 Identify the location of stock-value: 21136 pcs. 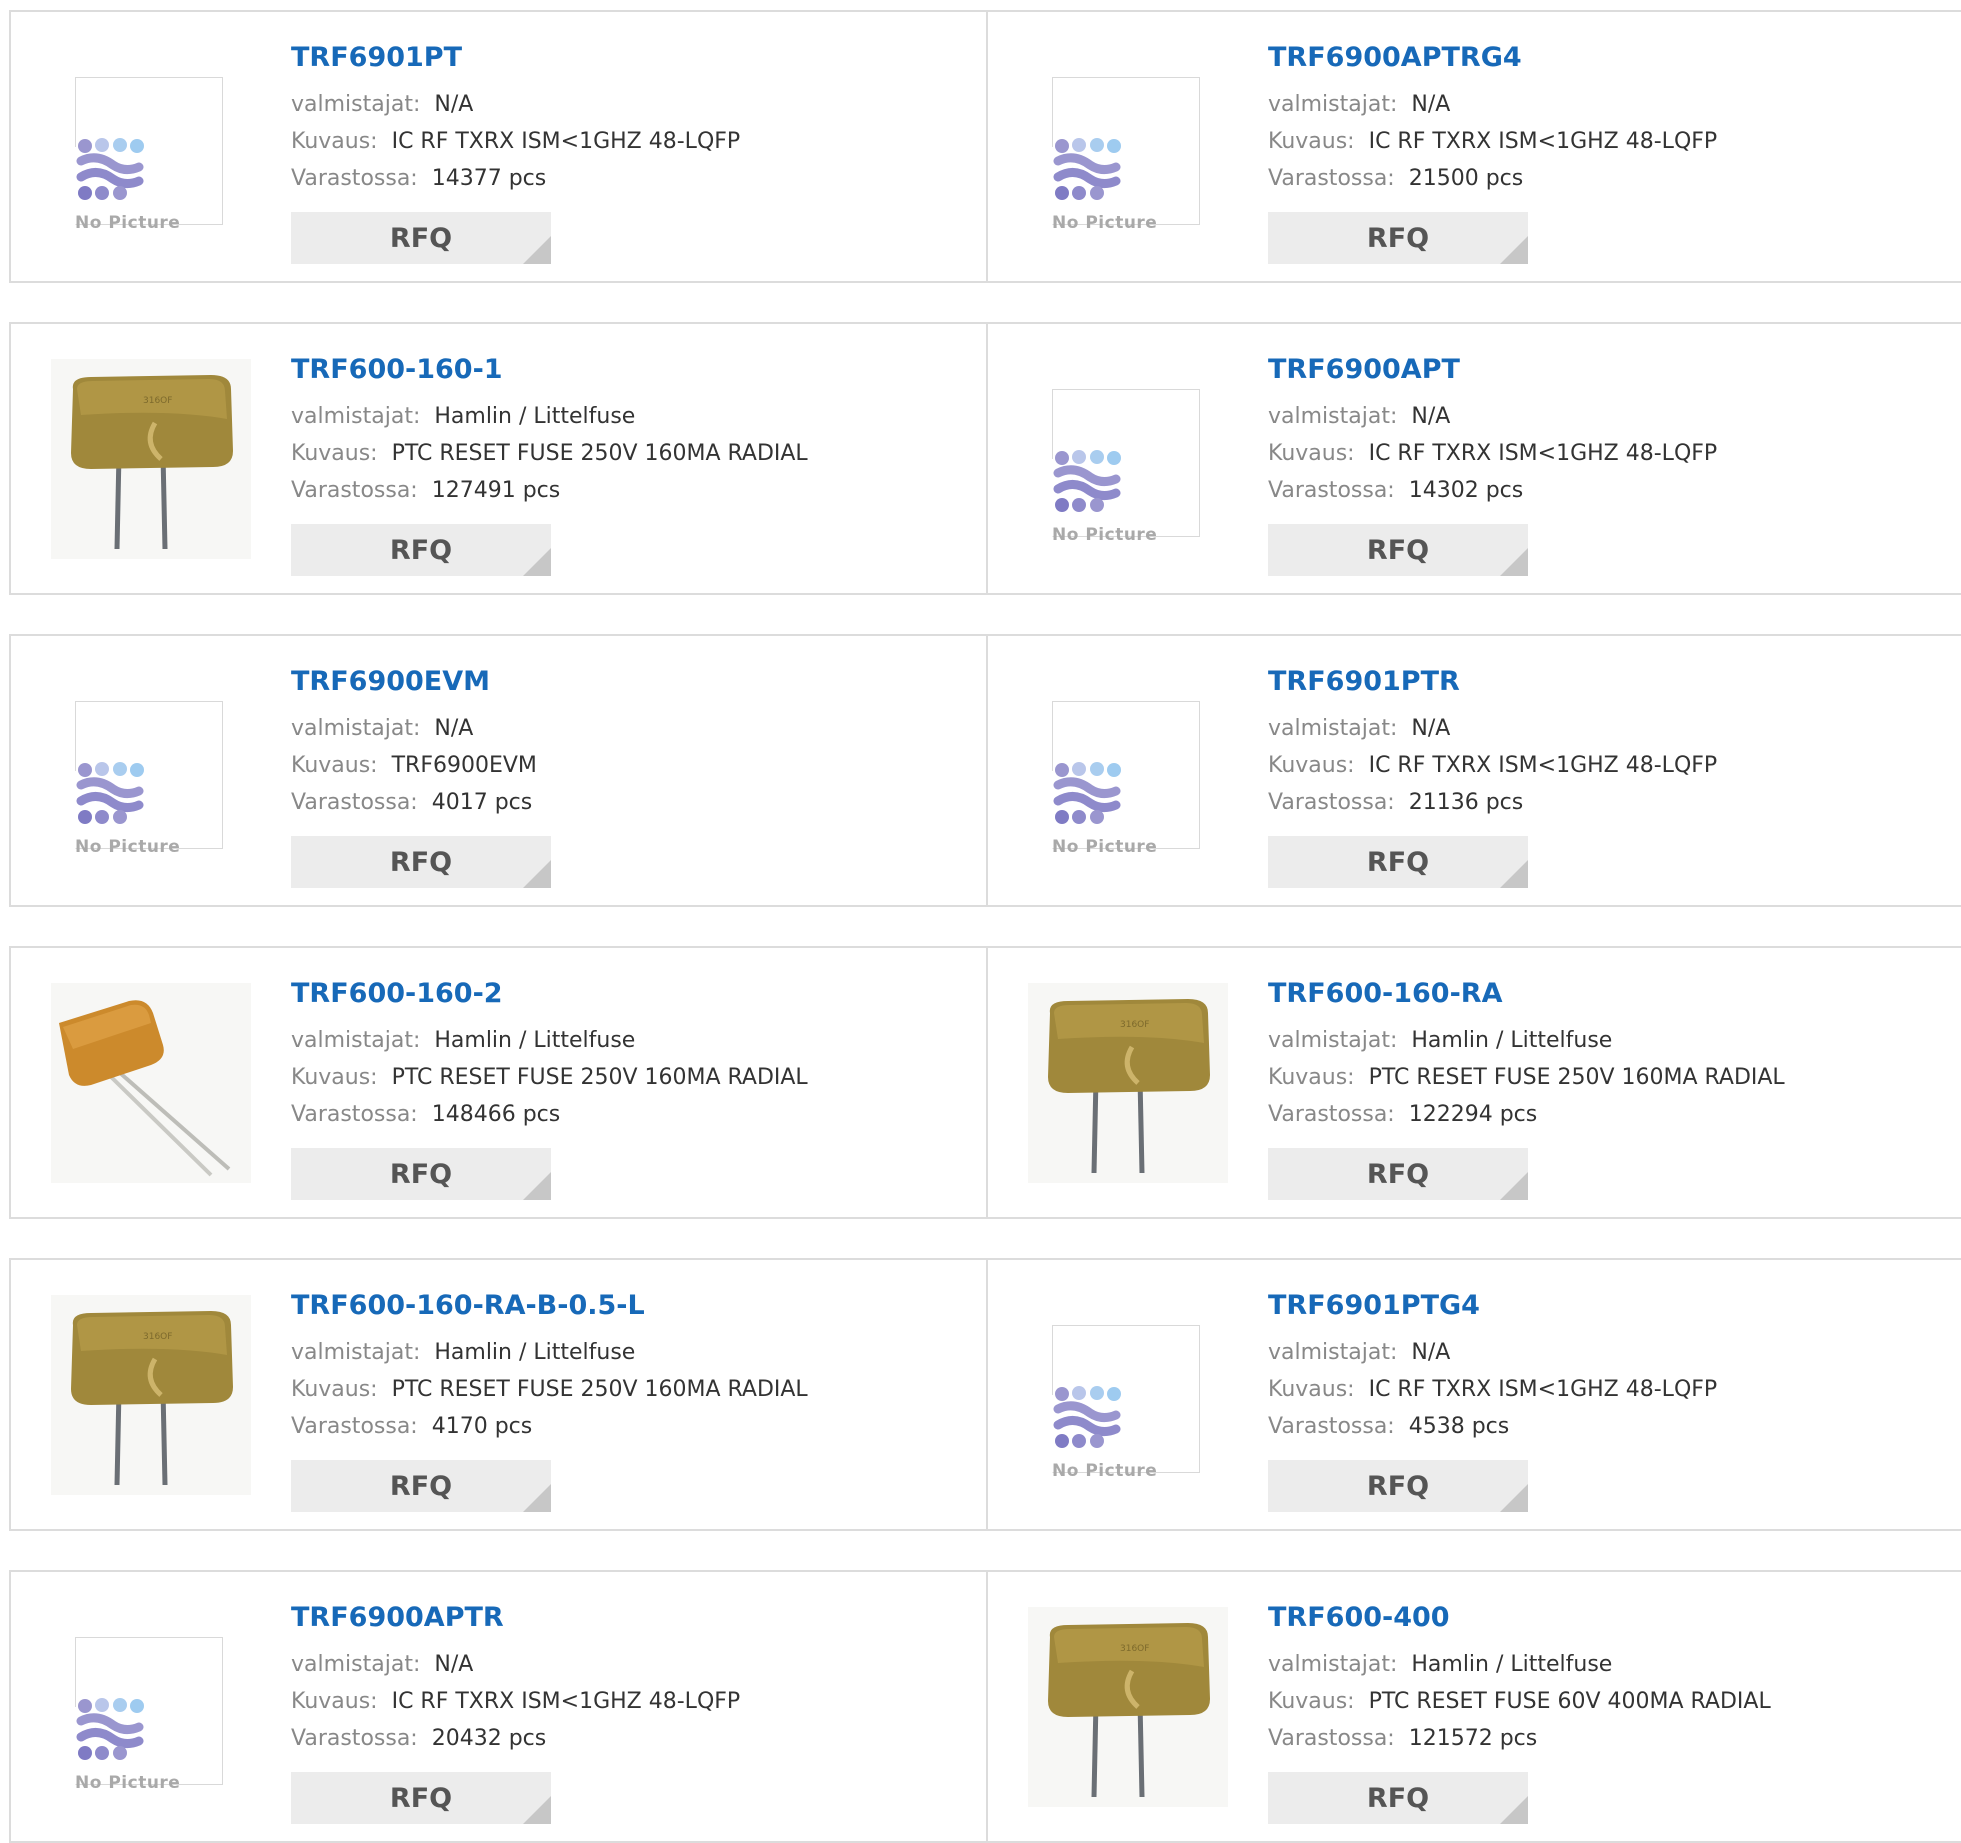
(1466, 802).